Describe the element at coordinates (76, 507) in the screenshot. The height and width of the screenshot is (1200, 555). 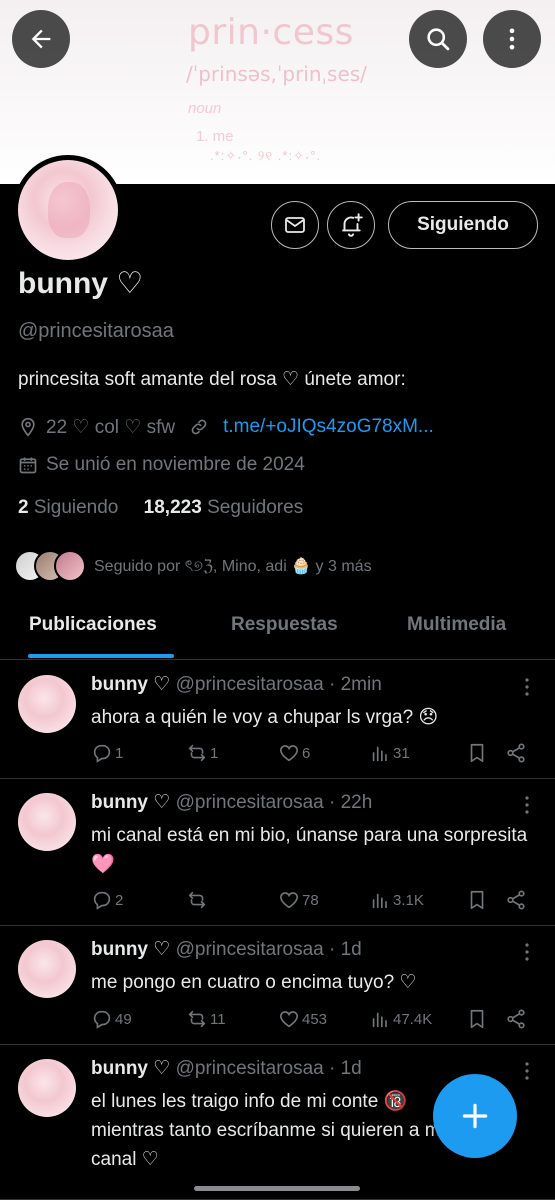
I see `following-label: Siguiendo` at that location.